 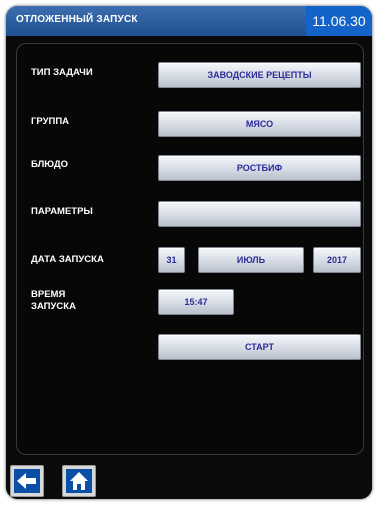 What do you see at coordinates (259, 75) in the screenshot?
I see `task-type-button: ЗАВОДСКИЕ РЕЦЕПТЫ` at bounding box center [259, 75].